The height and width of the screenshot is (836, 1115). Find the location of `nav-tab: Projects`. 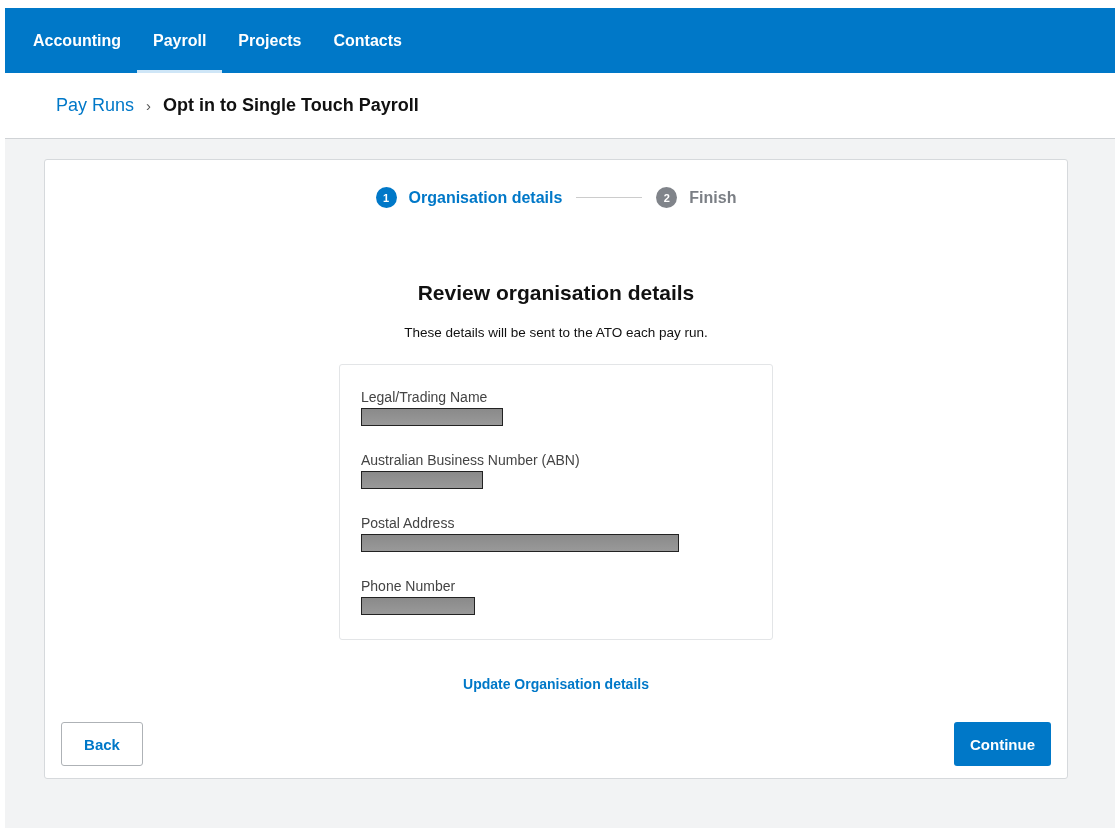

nav-tab: Projects is located at coordinates (270, 40).